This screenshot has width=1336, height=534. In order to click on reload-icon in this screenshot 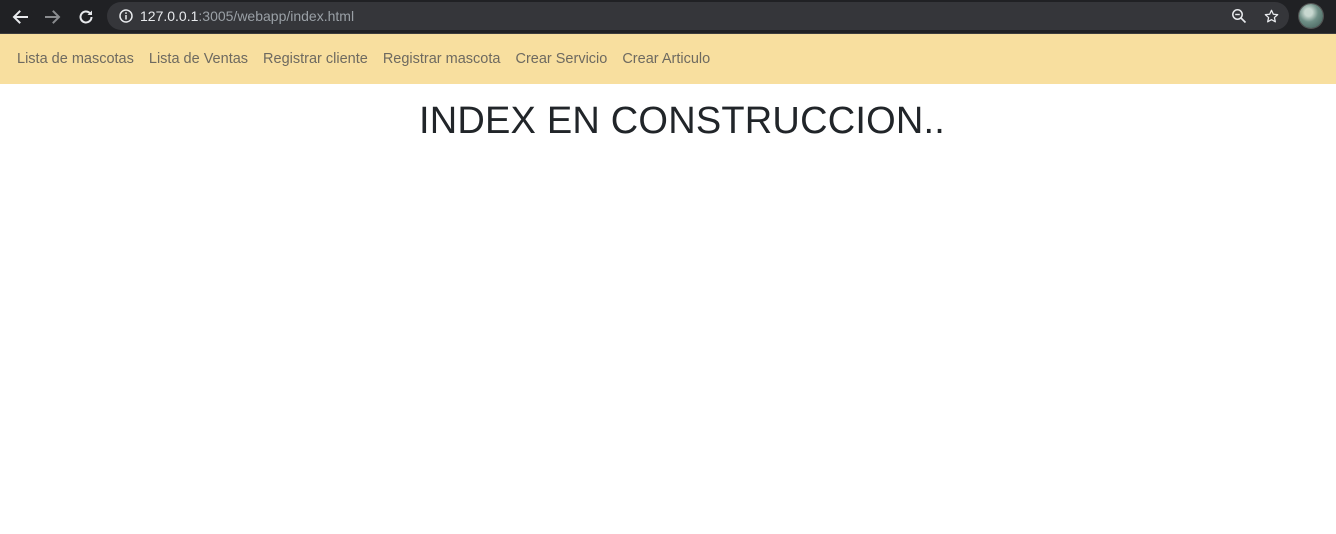, I will do `click(86, 16)`.